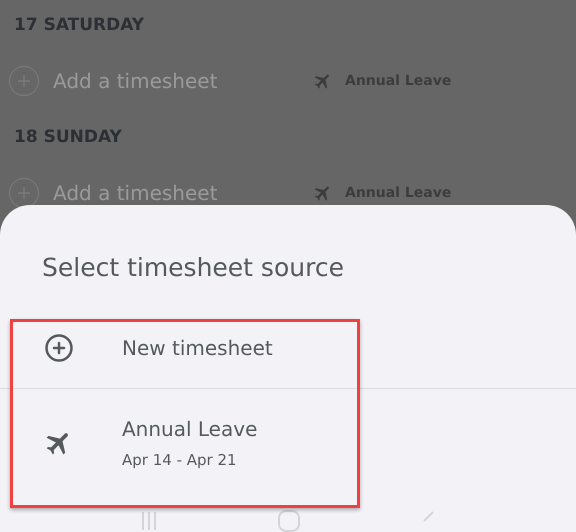  What do you see at coordinates (197, 348) in the screenshot?
I see `option-label: New timesheet` at bounding box center [197, 348].